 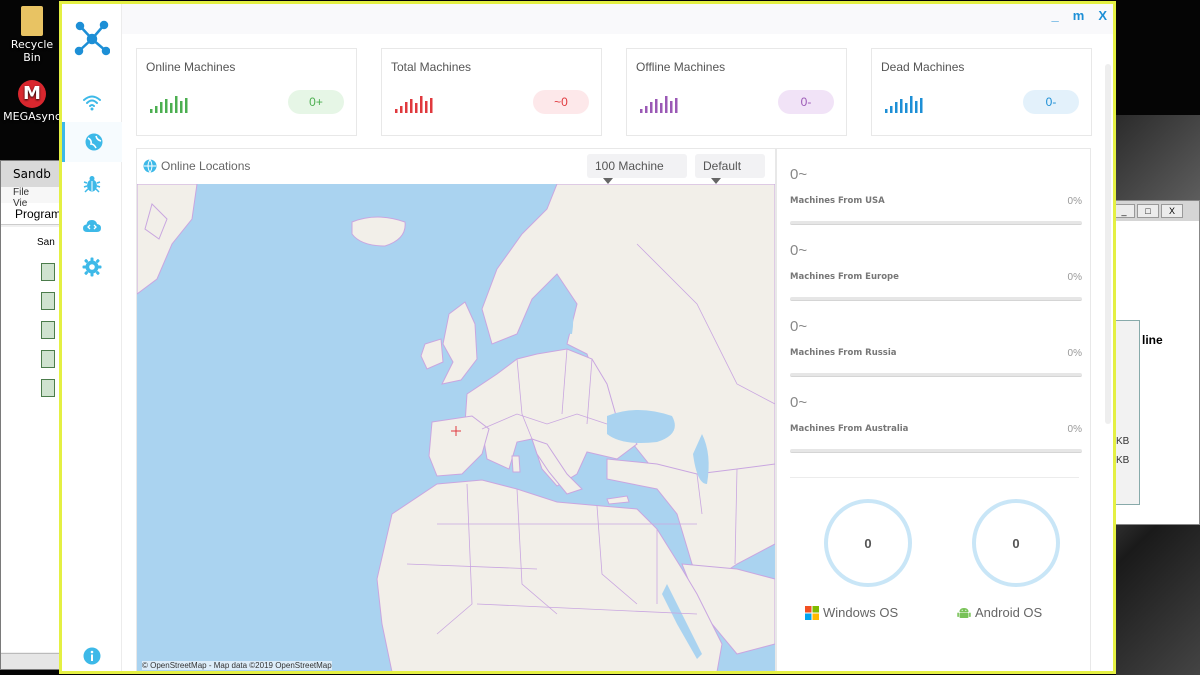 What do you see at coordinates (1124, 211) in the screenshot?
I see `bg-minimize-button: _` at bounding box center [1124, 211].